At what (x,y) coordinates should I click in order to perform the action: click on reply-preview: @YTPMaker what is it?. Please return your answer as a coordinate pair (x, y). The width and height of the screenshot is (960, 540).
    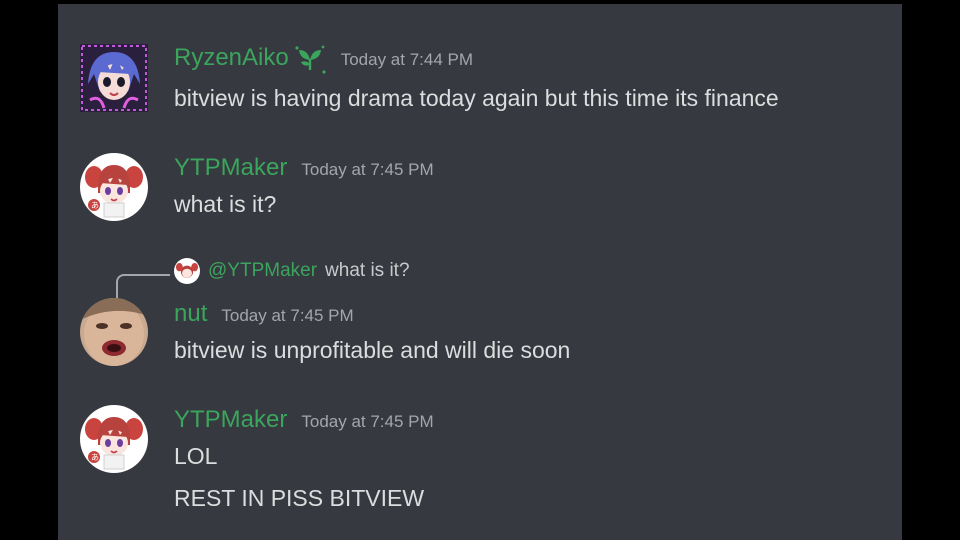
    Looking at the image, I should click on (263, 278).